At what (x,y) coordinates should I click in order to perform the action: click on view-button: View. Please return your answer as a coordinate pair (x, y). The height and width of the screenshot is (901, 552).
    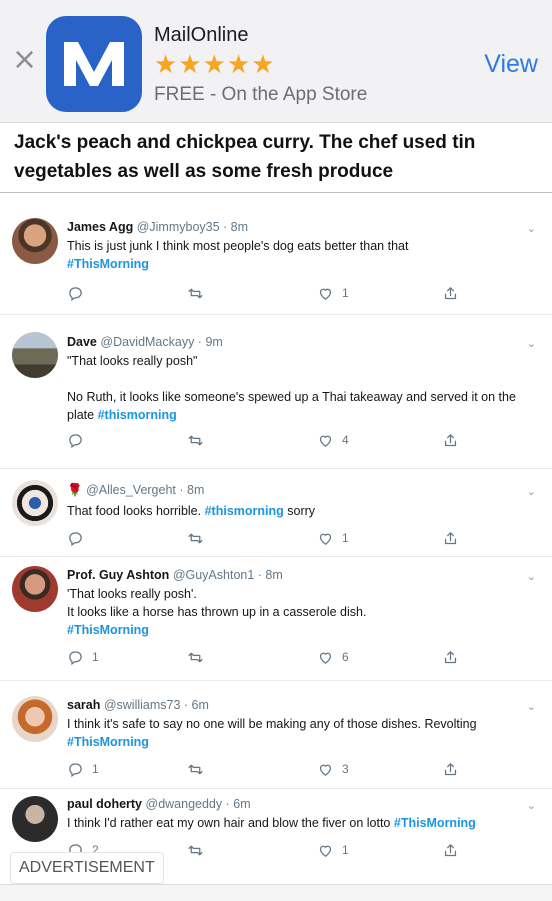
    Looking at the image, I should click on (511, 64).